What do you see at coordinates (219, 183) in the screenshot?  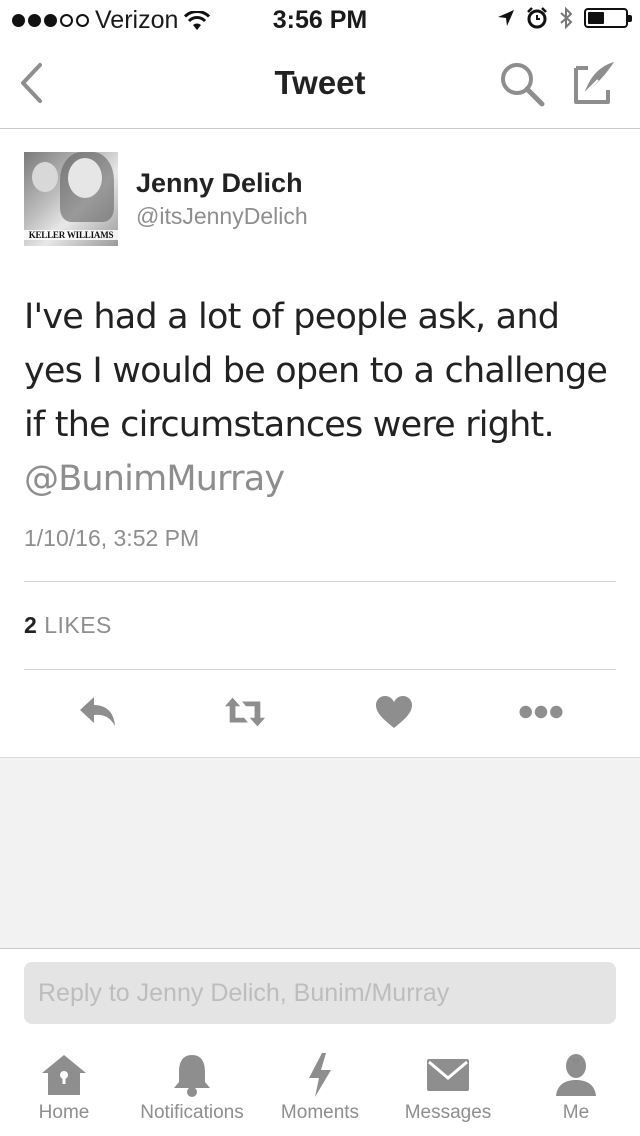 I see `author-name: Jenny Delich` at bounding box center [219, 183].